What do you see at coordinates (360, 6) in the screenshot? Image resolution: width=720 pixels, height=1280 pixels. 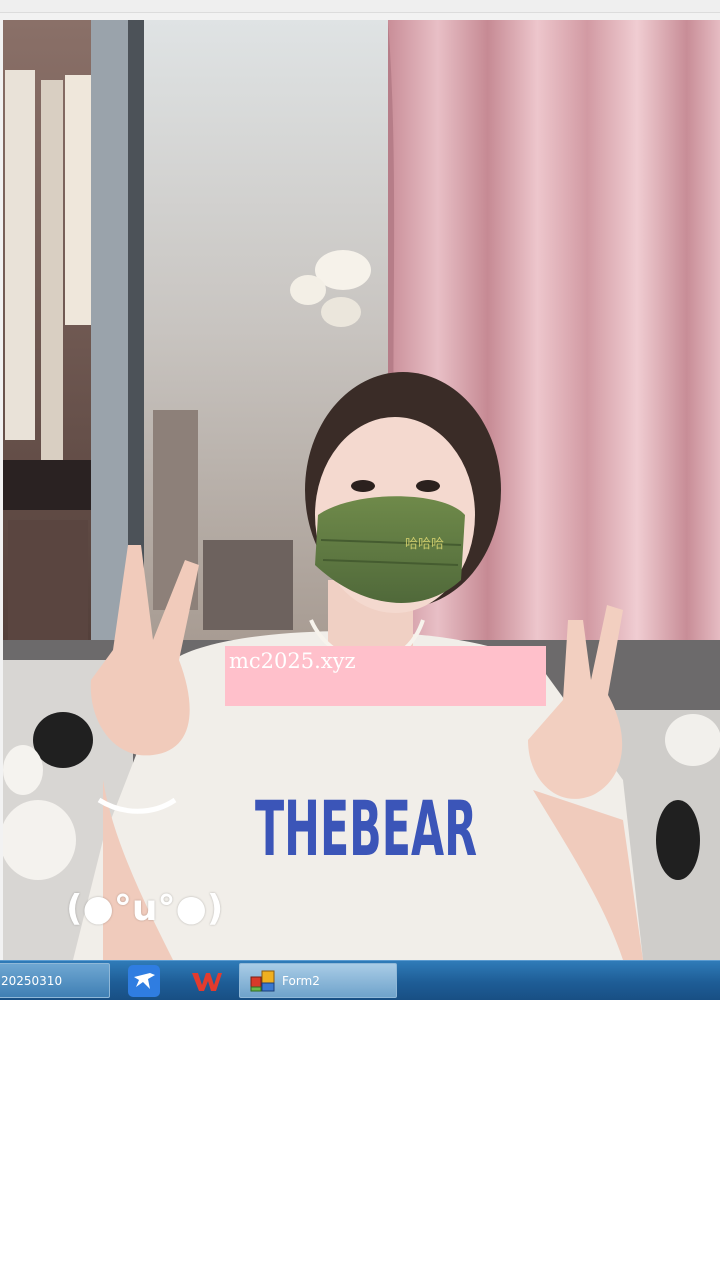 I see `window-top-bar` at bounding box center [360, 6].